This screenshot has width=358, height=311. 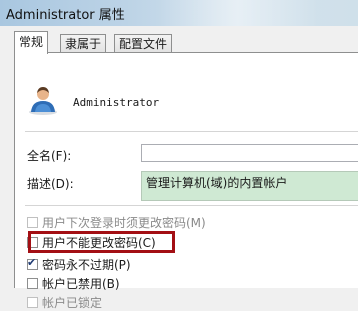 I want to click on tab-profile: 配置文件, so click(x=143, y=43).